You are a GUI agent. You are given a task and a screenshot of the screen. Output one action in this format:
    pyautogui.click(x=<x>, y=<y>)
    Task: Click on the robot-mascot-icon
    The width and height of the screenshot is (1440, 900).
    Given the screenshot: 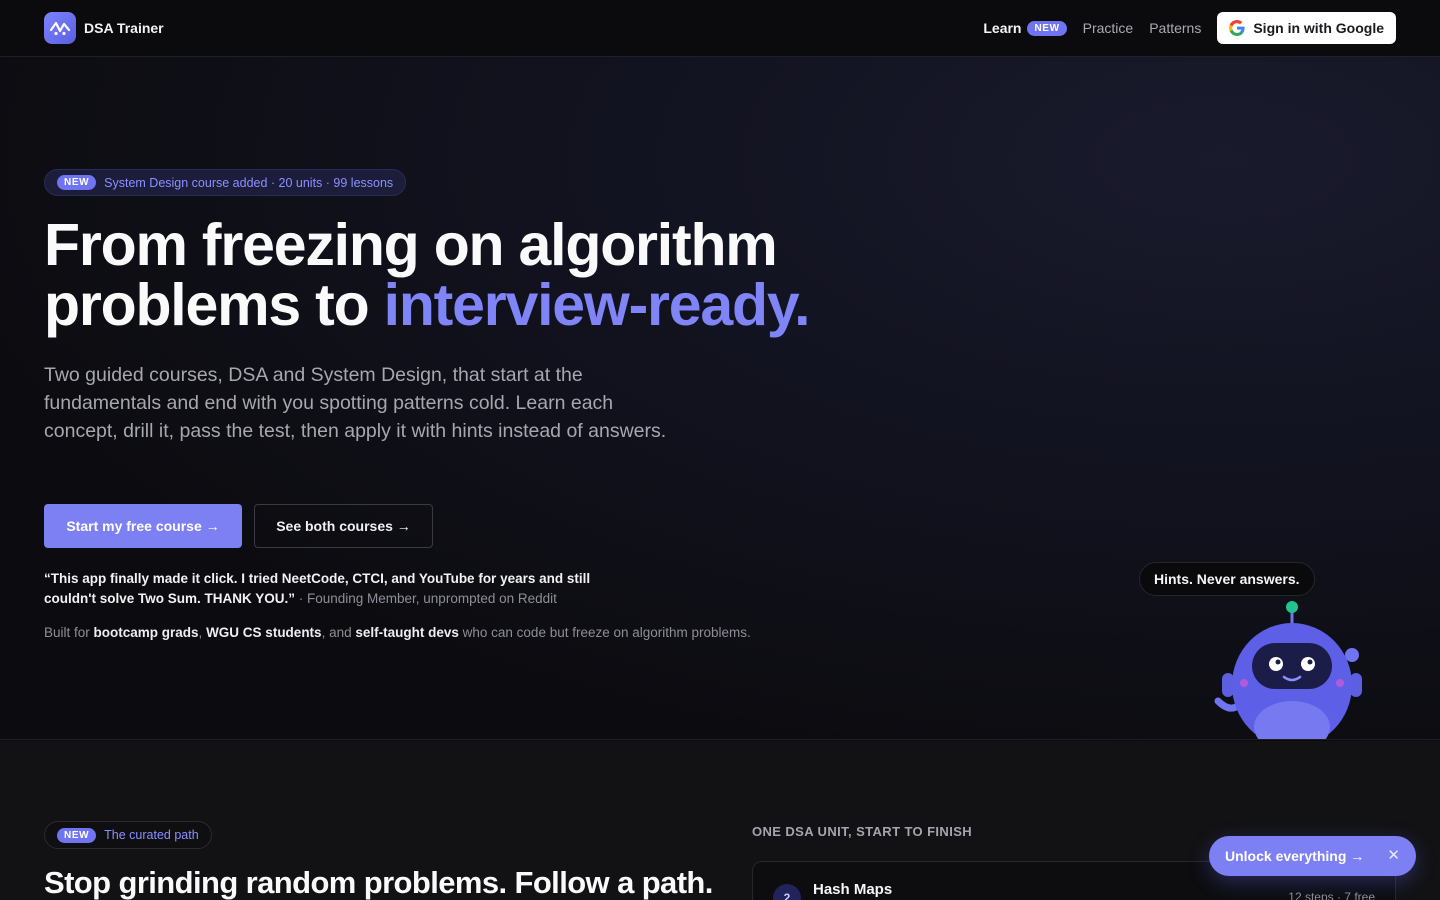 What is the action you would take?
    pyautogui.click(x=1288, y=670)
    